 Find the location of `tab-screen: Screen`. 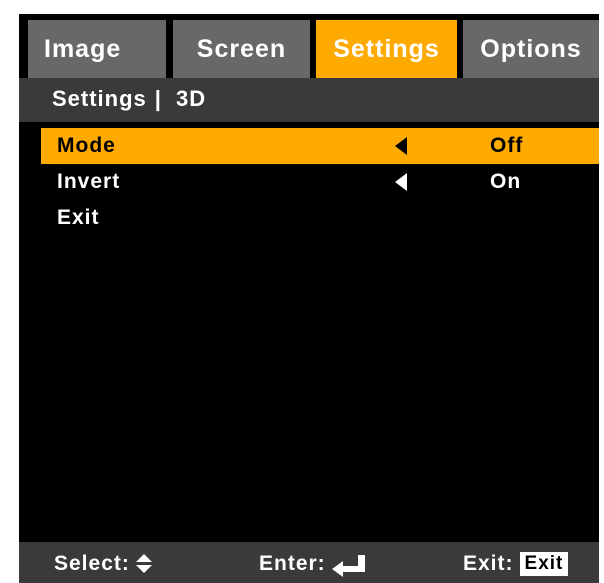

tab-screen: Screen is located at coordinates (241, 49).